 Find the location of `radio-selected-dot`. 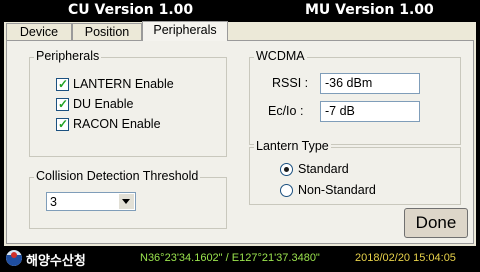

radio-selected-dot is located at coordinates (286, 169).